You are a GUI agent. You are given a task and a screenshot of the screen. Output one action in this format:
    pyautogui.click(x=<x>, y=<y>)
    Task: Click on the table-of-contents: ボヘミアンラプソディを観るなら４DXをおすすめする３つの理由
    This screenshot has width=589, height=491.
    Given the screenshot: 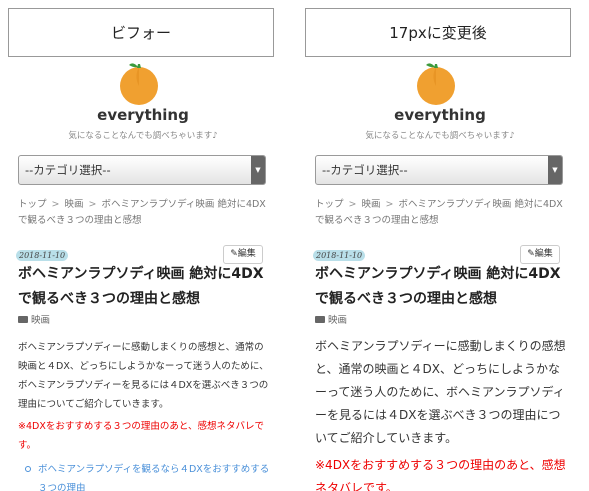 What is the action you would take?
    pyautogui.click(x=144, y=475)
    